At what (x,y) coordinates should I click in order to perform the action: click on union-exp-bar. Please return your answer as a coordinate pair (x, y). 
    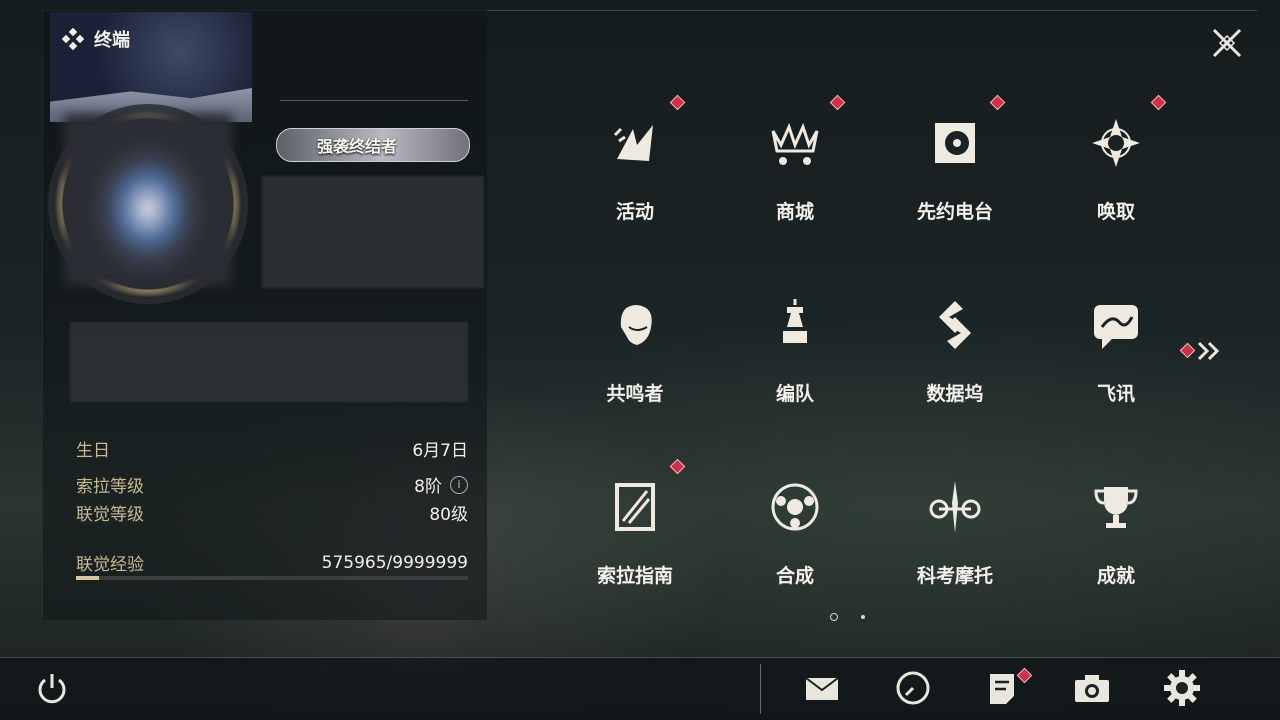
    Looking at the image, I should click on (272, 578).